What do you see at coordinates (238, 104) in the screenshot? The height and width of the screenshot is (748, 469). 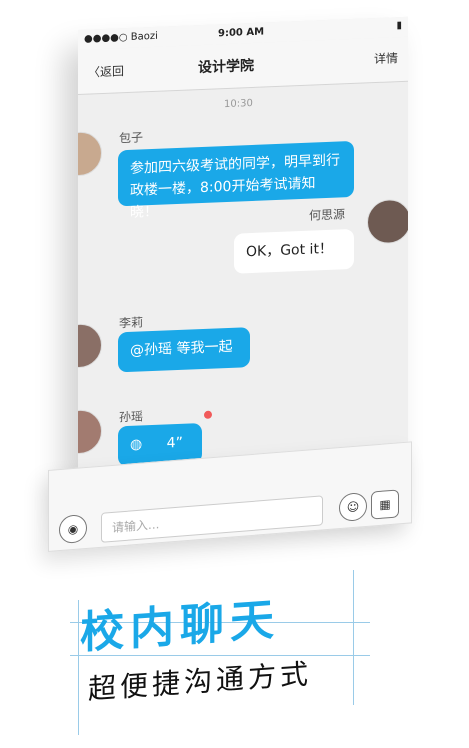 I see `message-timestamp: 10:30` at bounding box center [238, 104].